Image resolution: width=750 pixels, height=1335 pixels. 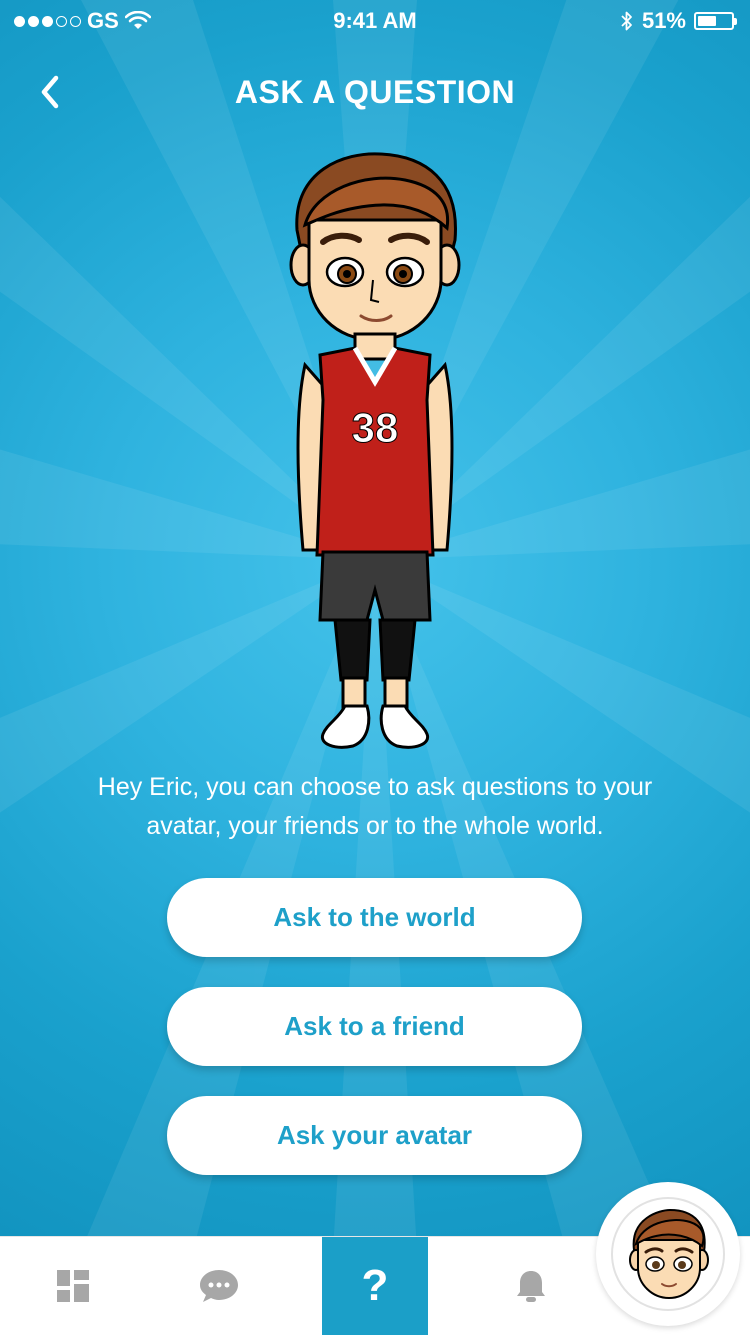 What do you see at coordinates (375, 20) in the screenshot?
I see `status-bar: GS 9:41 AM 51%` at bounding box center [375, 20].